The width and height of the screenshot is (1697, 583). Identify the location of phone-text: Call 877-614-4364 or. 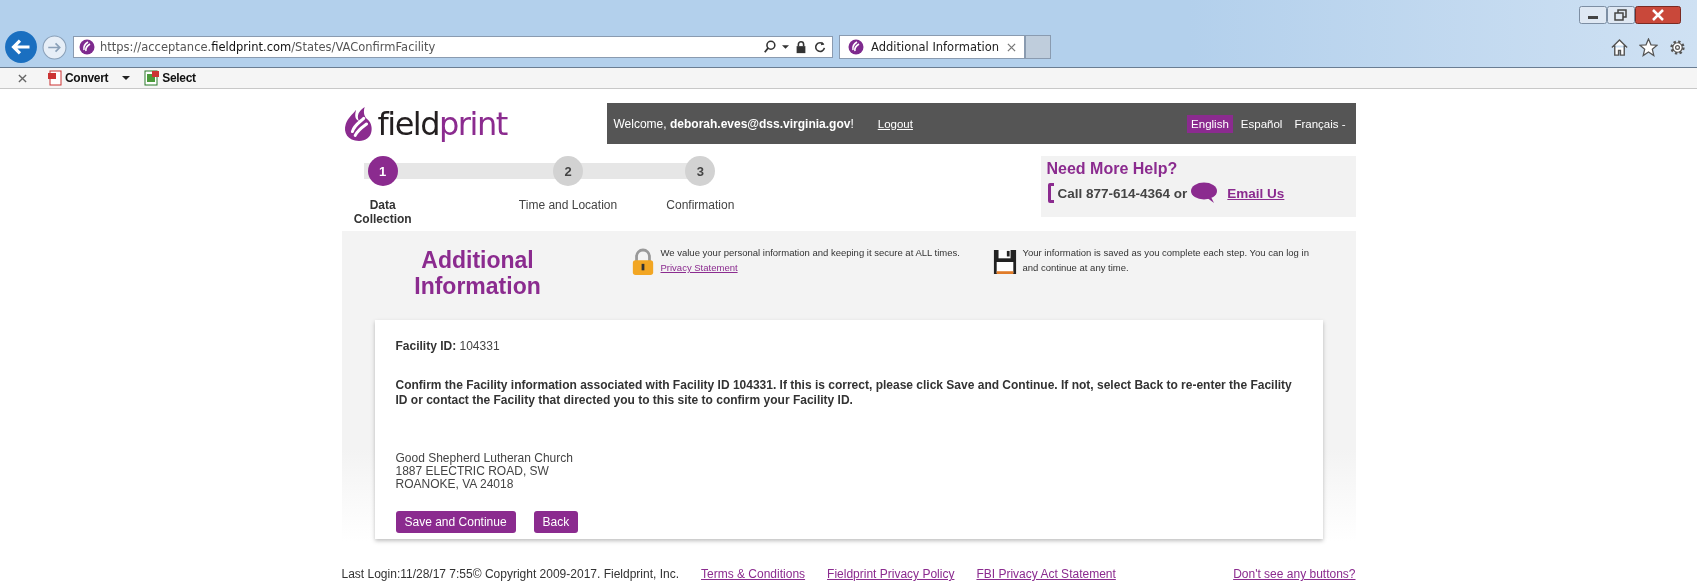
(1122, 193).